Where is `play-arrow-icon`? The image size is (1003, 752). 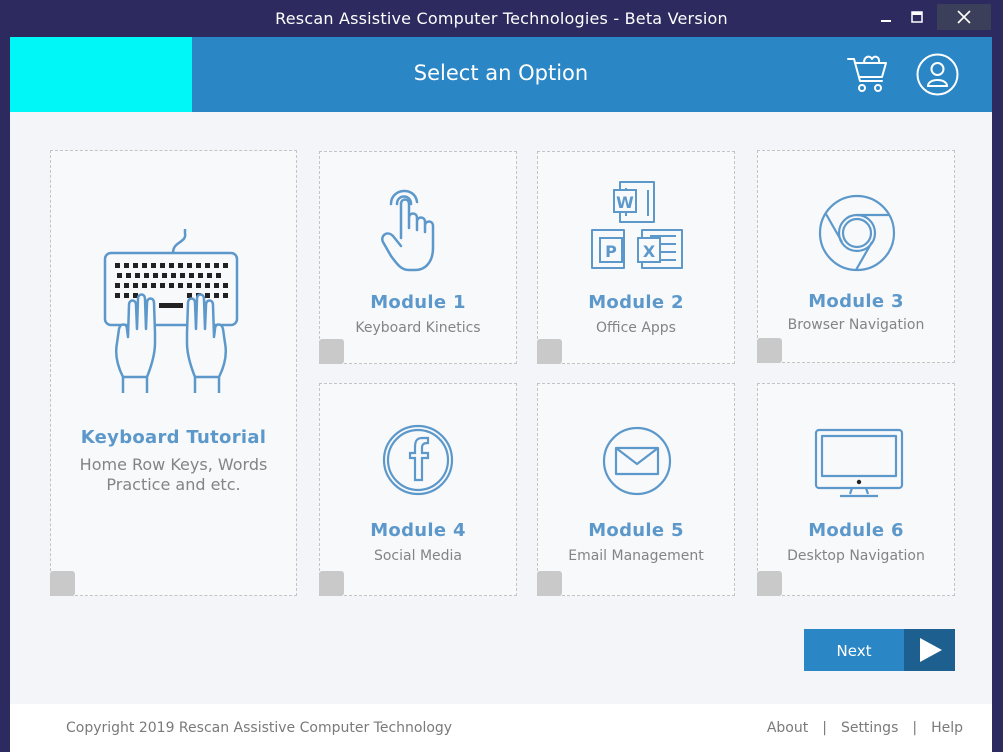 play-arrow-icon is located at coordinates (930, 650).